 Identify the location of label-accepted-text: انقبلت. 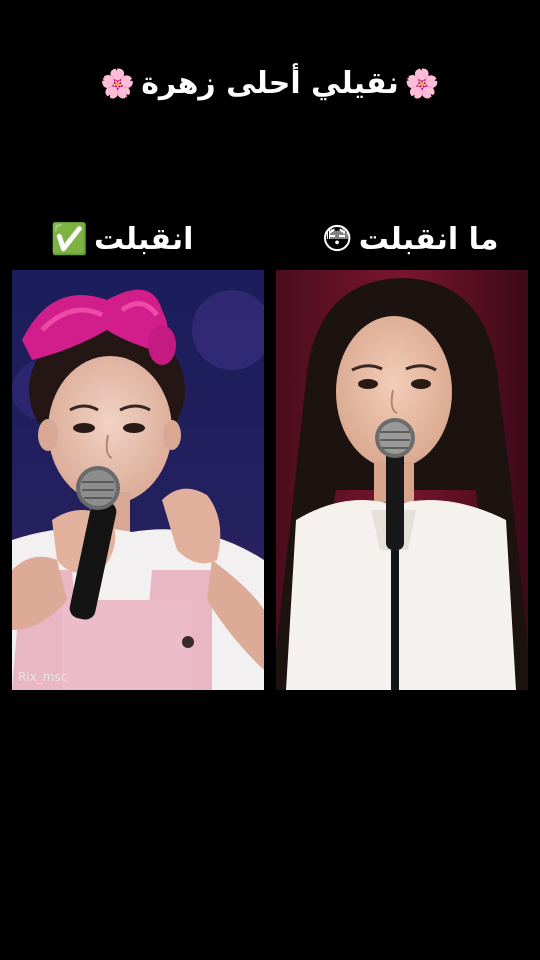
(143, 239).